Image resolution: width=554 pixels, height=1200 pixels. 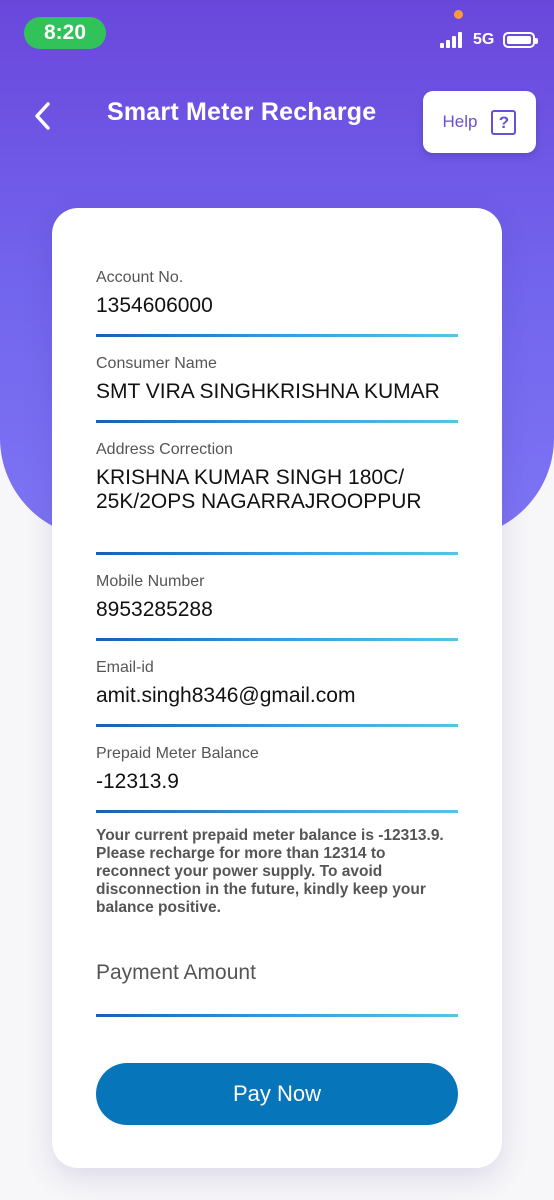 I want to click on address-label: Address Correction, so click(x=164, y=449).